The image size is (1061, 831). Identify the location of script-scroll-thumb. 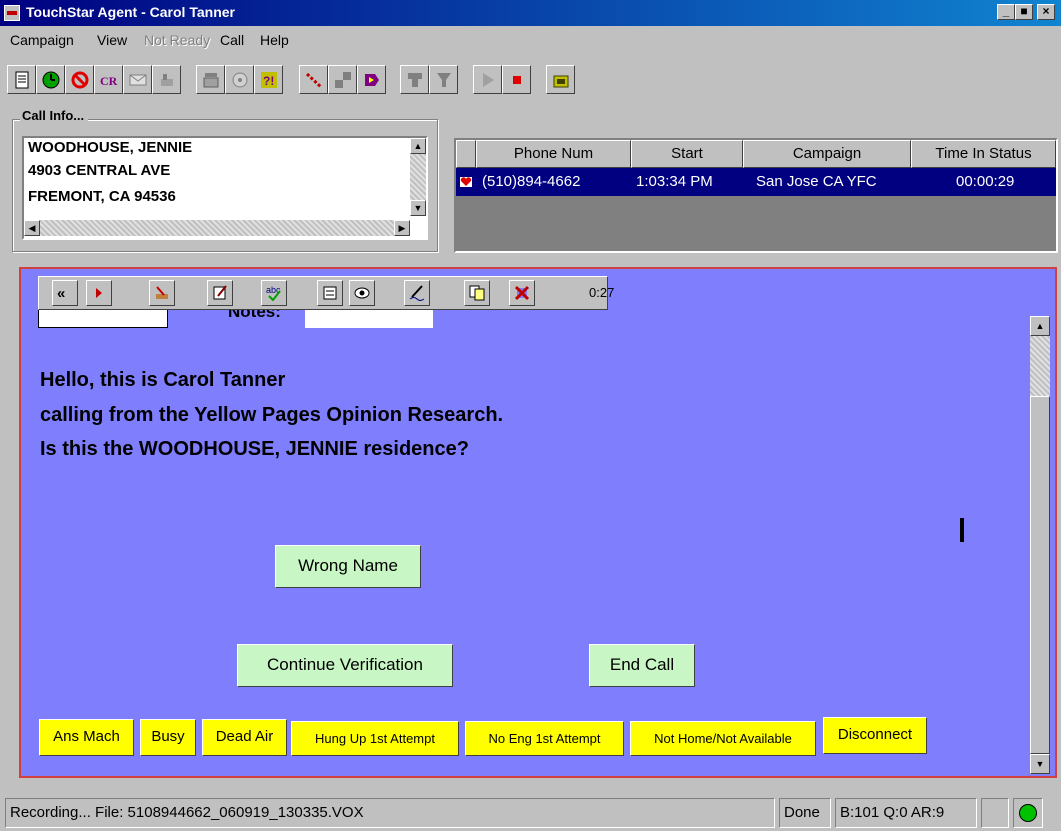
(1040, 575).